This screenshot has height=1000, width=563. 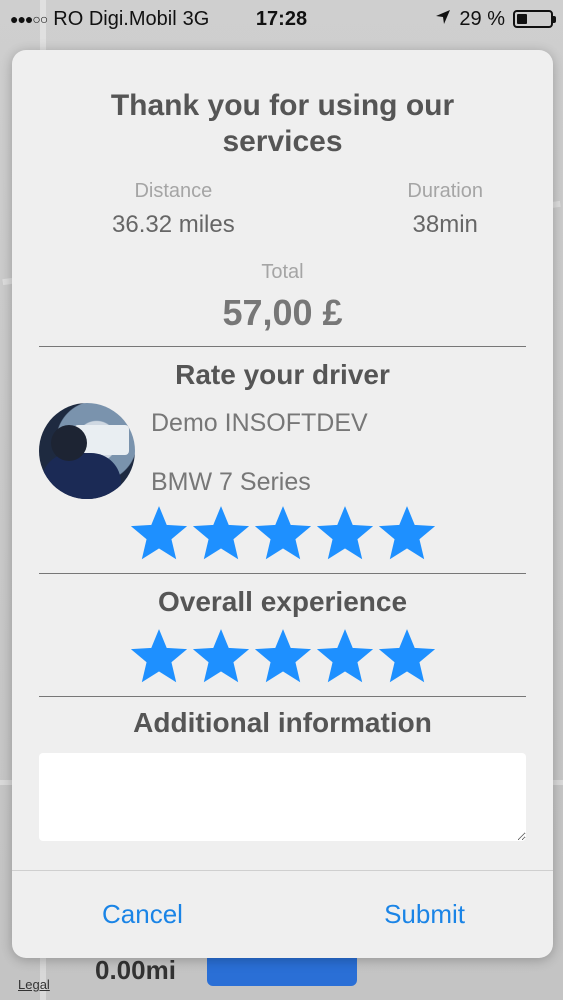 What do you see at coordinates (173, 224) in the screenshot?
I see `distance-value: 36.32 miles` at bounding box center [173, 224].